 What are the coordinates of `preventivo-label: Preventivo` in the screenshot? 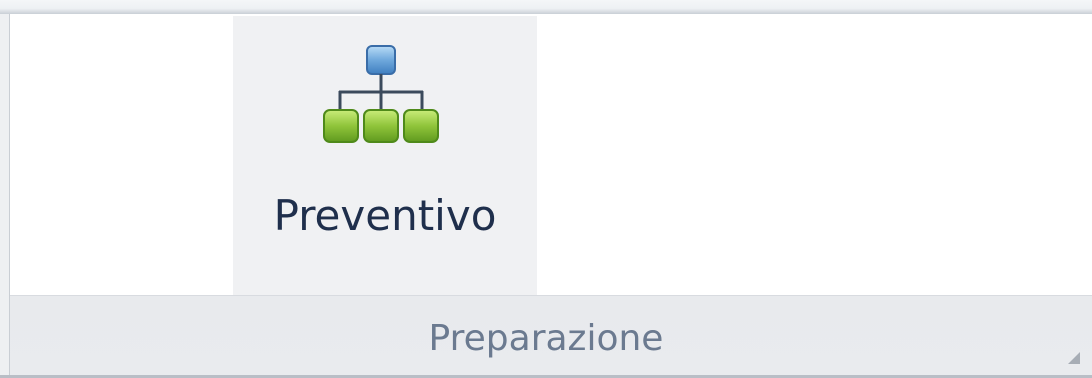 It's located at (385, 215).